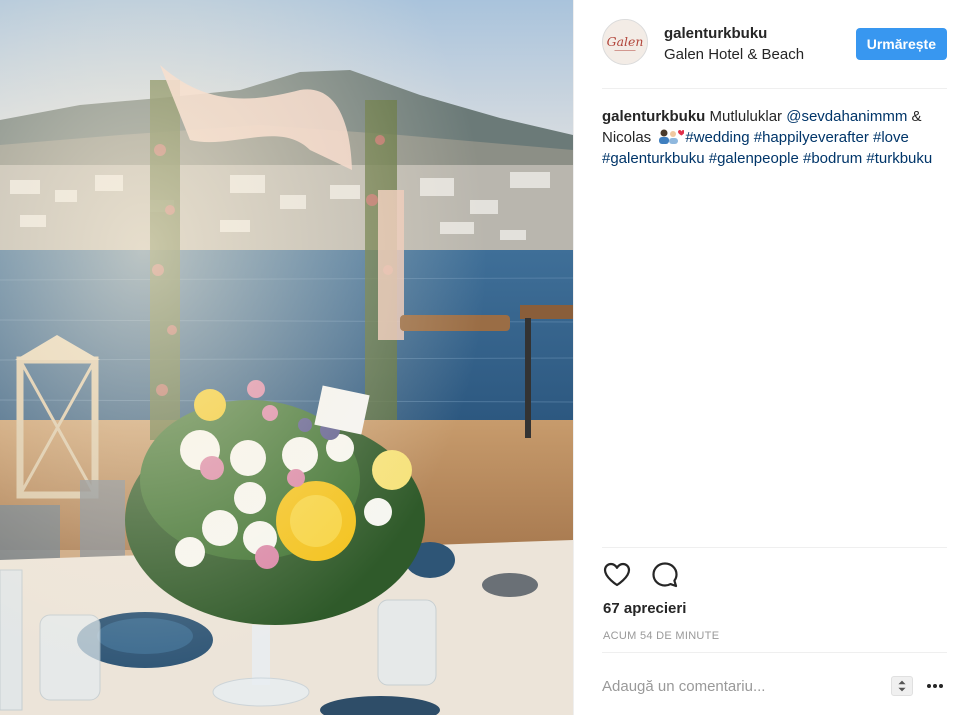 The image size is (971, 715). I want to click on post-username: galenturkbuku, so click(715, 33).